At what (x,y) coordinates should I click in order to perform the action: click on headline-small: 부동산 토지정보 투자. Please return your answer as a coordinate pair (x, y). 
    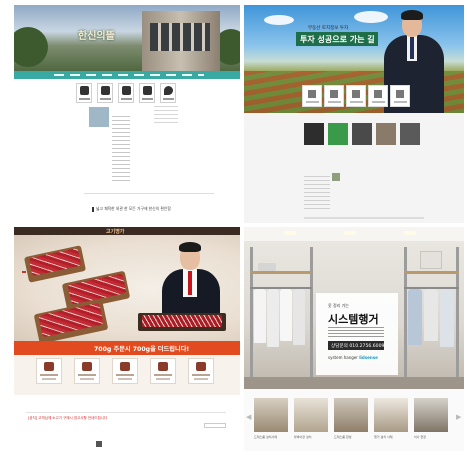
    Looking at the image, I should click on (328, 28).